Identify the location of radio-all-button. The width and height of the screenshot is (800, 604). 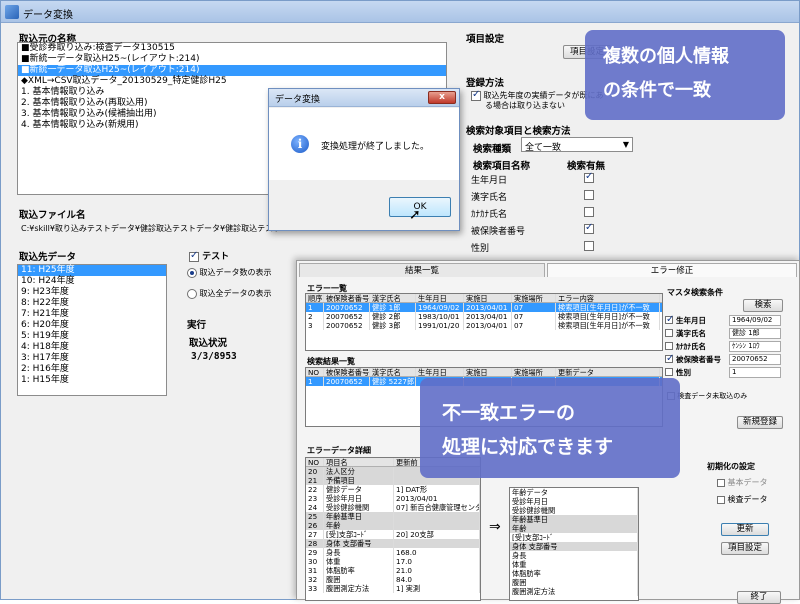
(192, 293).